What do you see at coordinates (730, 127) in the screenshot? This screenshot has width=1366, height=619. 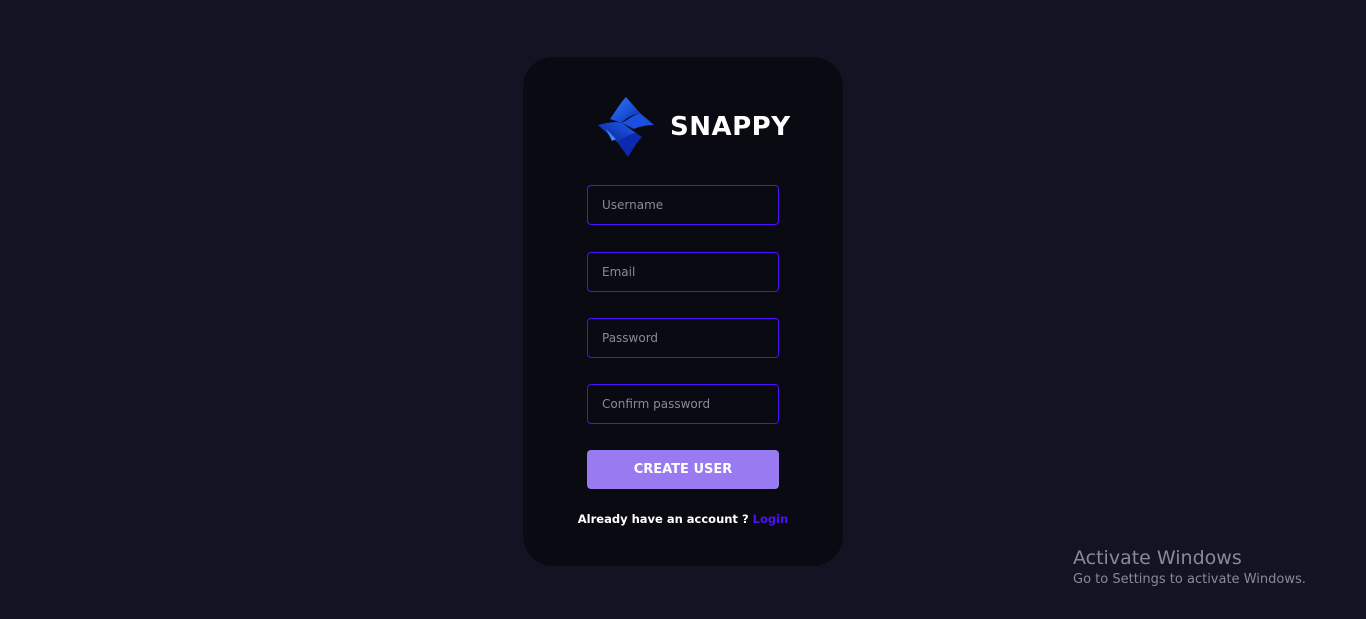 I see `brand-name: SNAPPY` at bounding box center [730, 127].